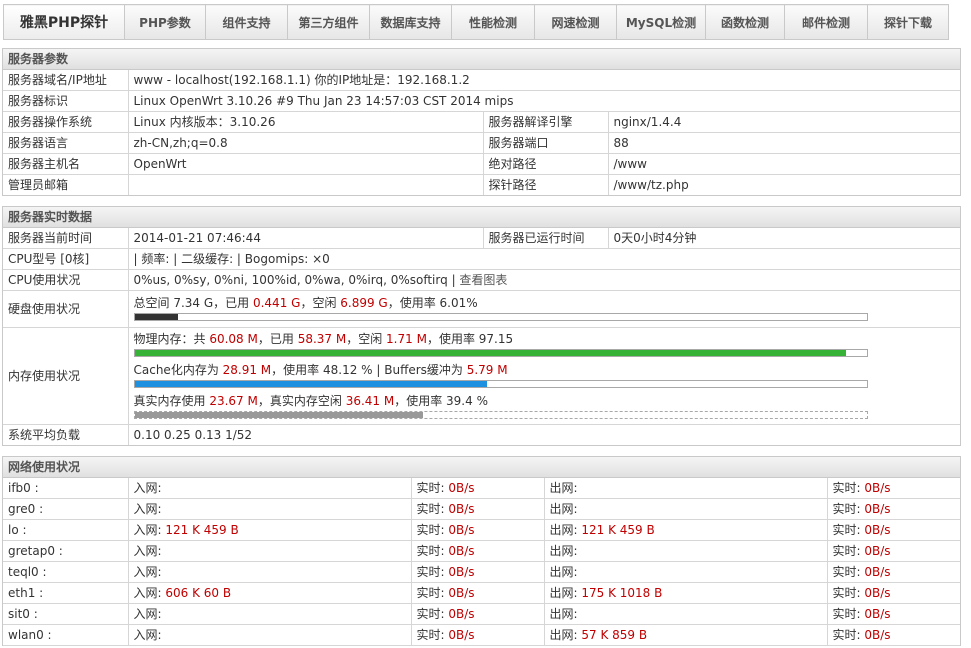  I want to click on iface-cell: wlan0 :, so click(66, 635).